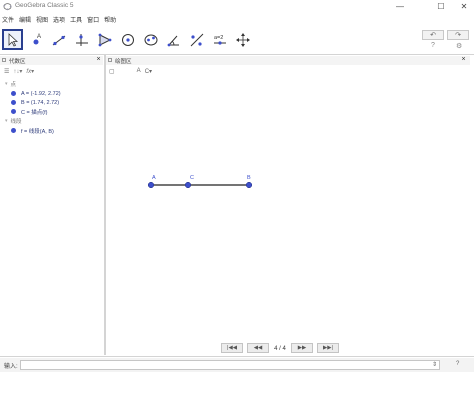 The width and height of the screenshot is (474, 402). I want to click on nav-first-button: |◀◀, so click(232, 348).